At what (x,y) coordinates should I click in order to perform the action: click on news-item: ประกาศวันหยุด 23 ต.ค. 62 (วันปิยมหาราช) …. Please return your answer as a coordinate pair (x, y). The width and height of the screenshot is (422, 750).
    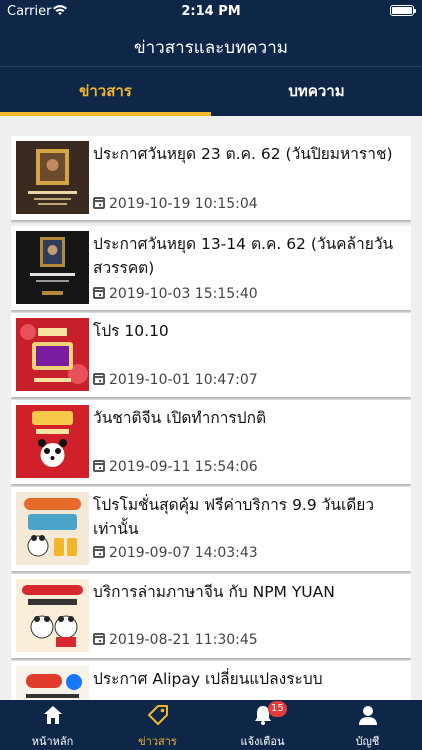
    Looking at the image, I should click on (211, 178).